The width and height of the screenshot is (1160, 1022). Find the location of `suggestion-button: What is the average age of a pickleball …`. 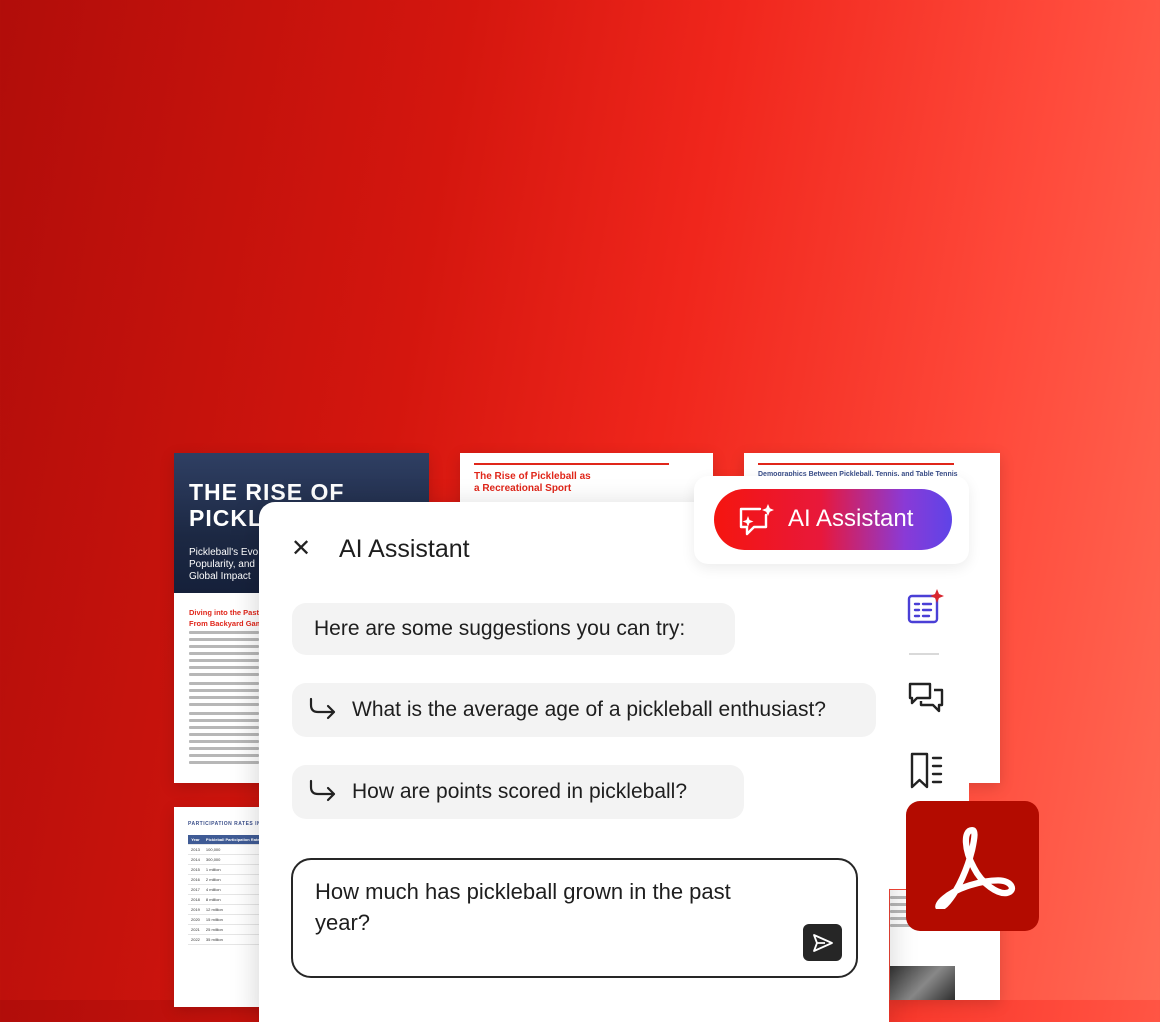

suggestion-button: What is the average age of a pickleball … is located at coordinates (584, 710).